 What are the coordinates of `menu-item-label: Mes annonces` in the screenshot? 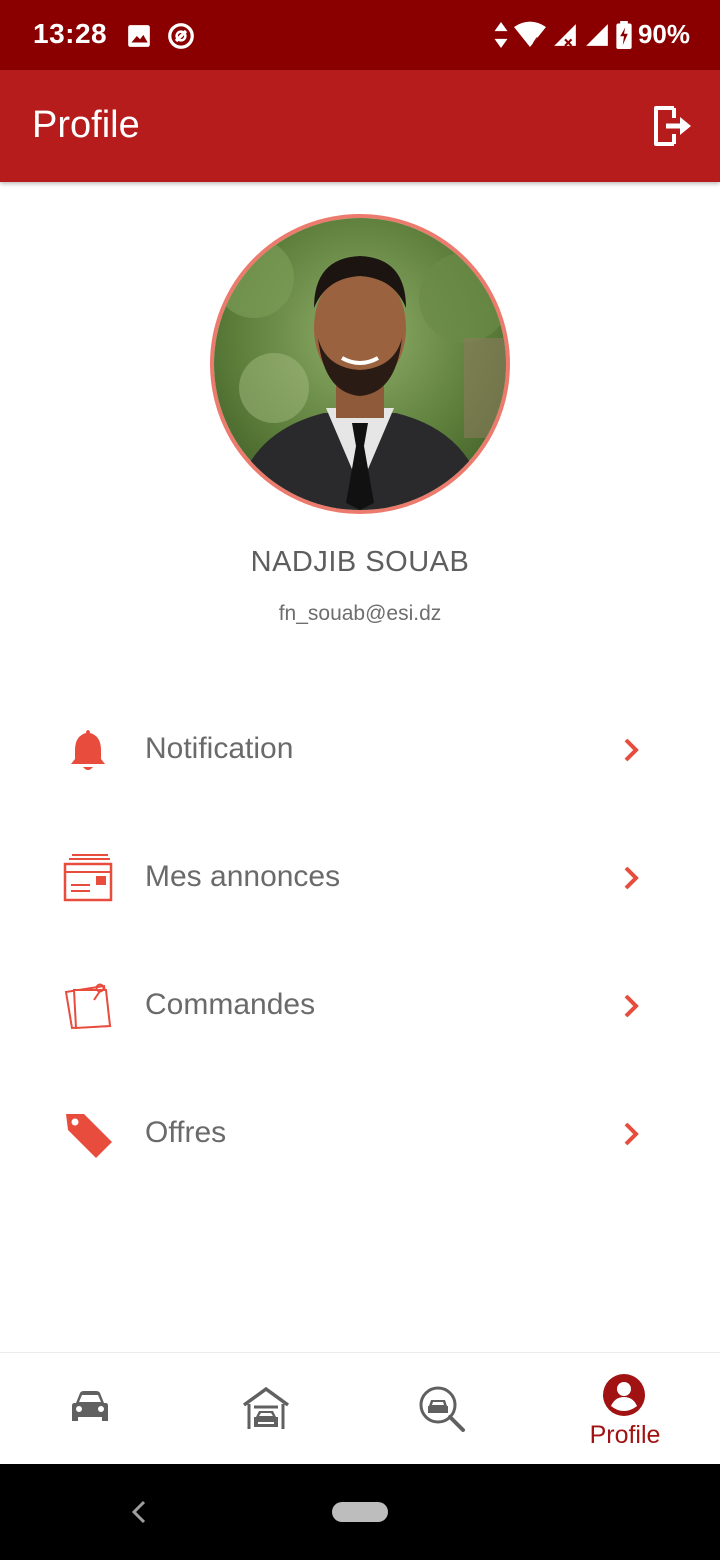 It's located at (243, 876).